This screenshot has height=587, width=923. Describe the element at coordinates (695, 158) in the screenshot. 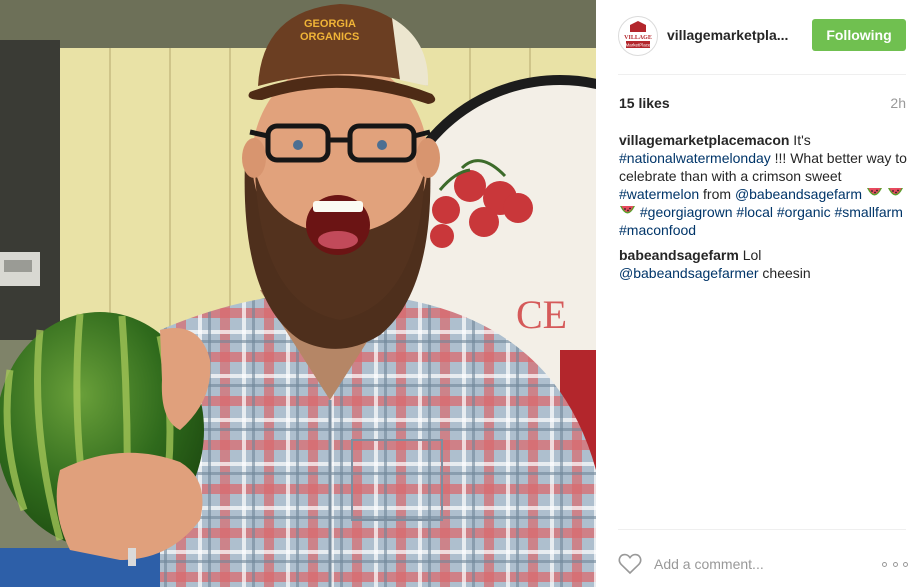

I see `hashtag-link: #nationalwatermelonday` at that location.